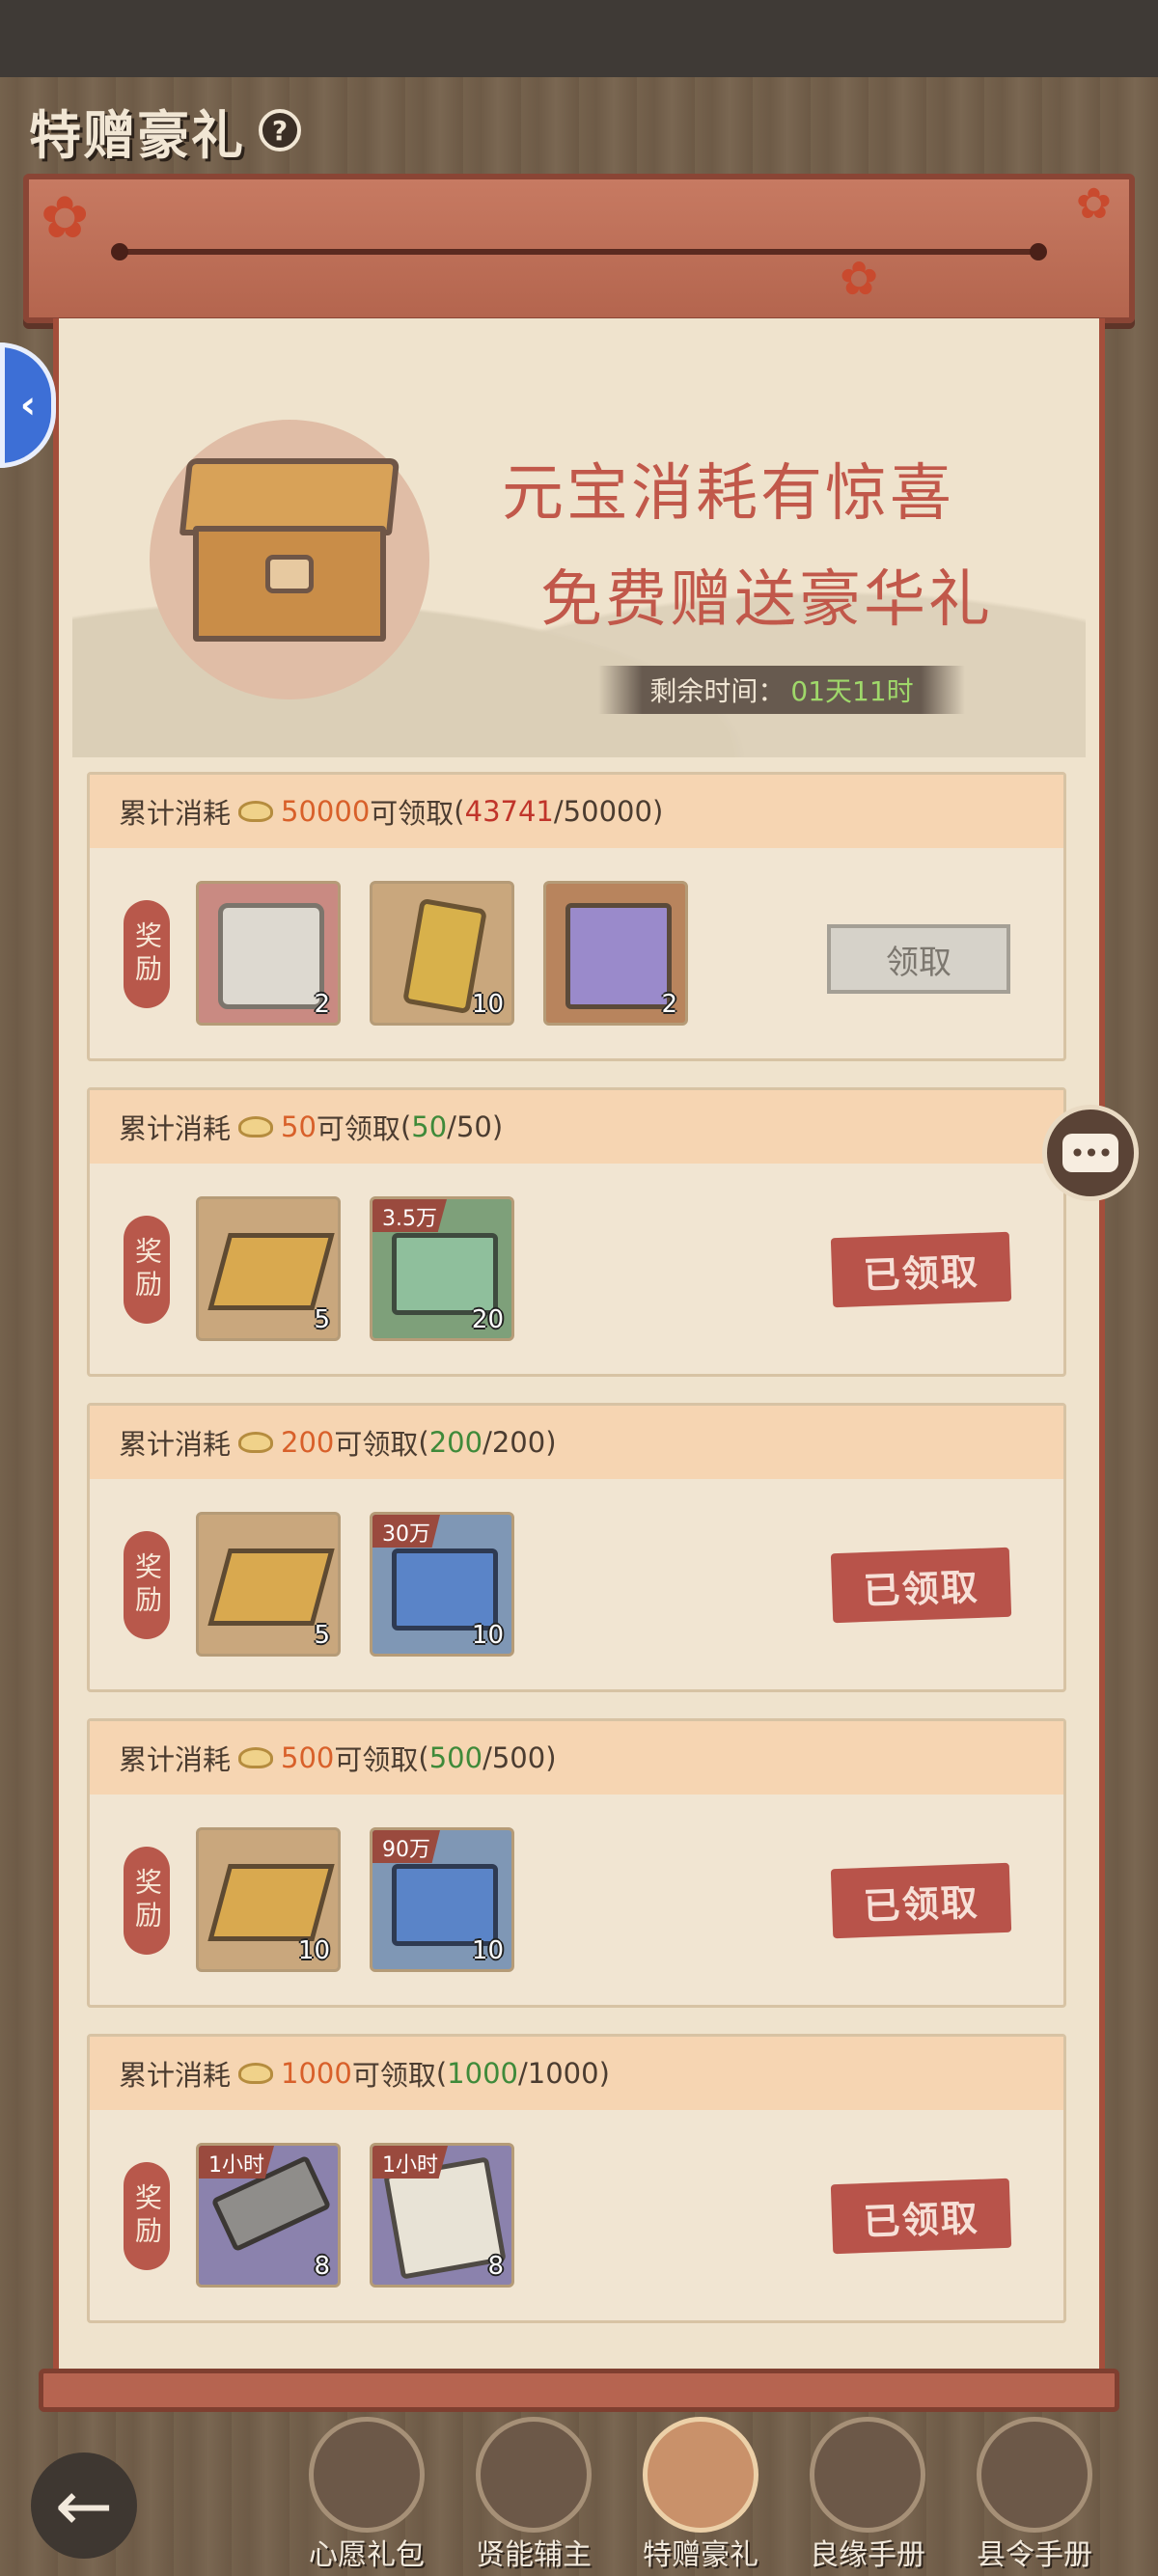 Image resolution: width=1158 pixels, height=2576 pixels. Describe the element at coordinates (445, 1274) in the screenshot. I see `green-chest-icon` at that location.